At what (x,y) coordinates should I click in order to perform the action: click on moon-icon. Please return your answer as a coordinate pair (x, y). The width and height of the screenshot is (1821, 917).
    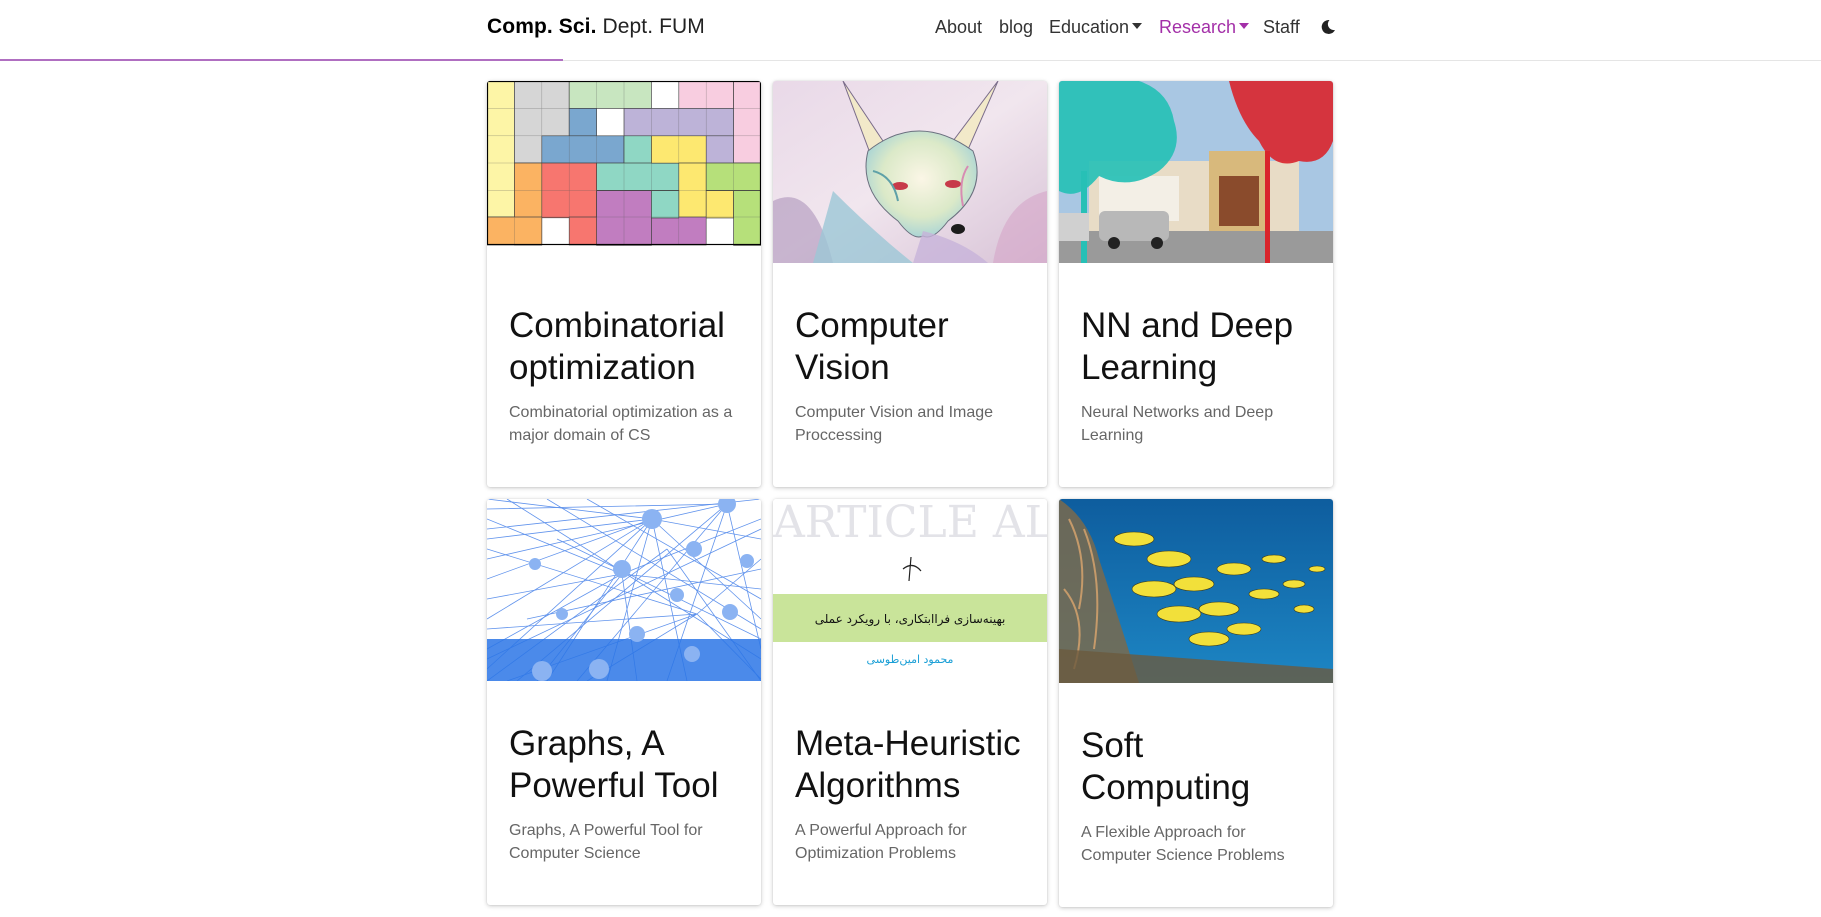
    Looking at the image, I should click on (1328, 27).